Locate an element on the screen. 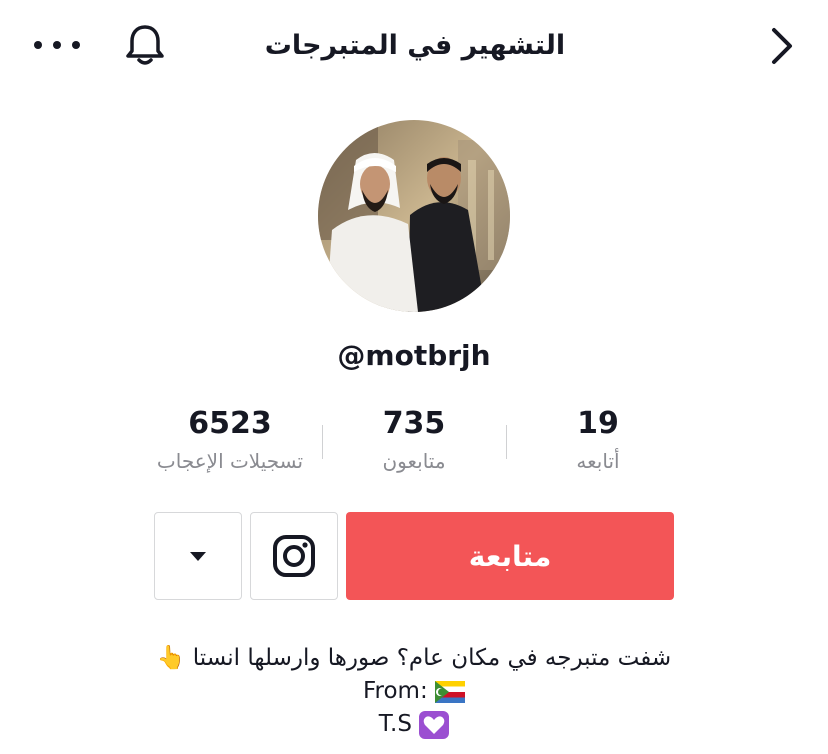 The image size is (828, 754). notification-bell-button is located at coordinates (145, 44).